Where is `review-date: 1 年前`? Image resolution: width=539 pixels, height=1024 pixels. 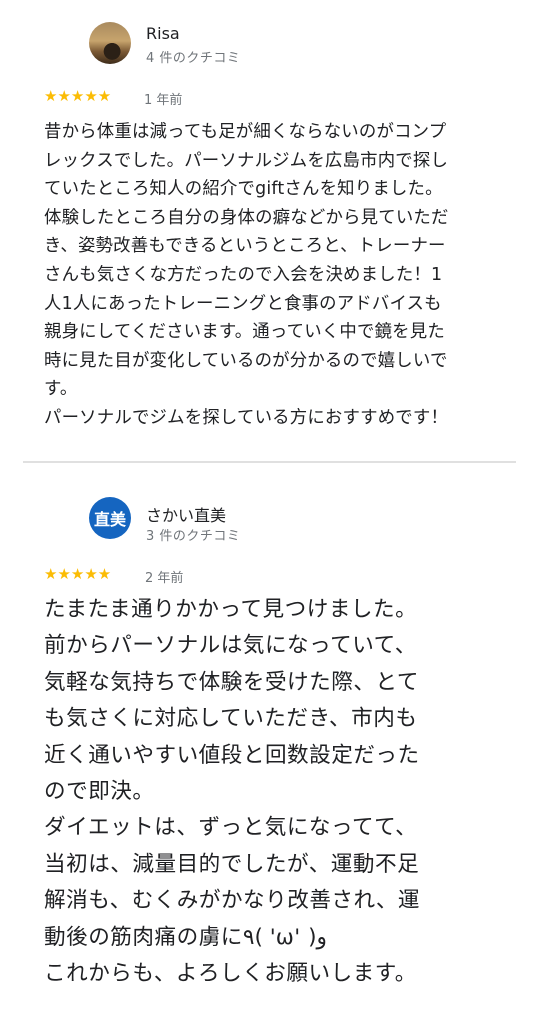
review-date: 1 年前 is located at coordinates (163, 100).